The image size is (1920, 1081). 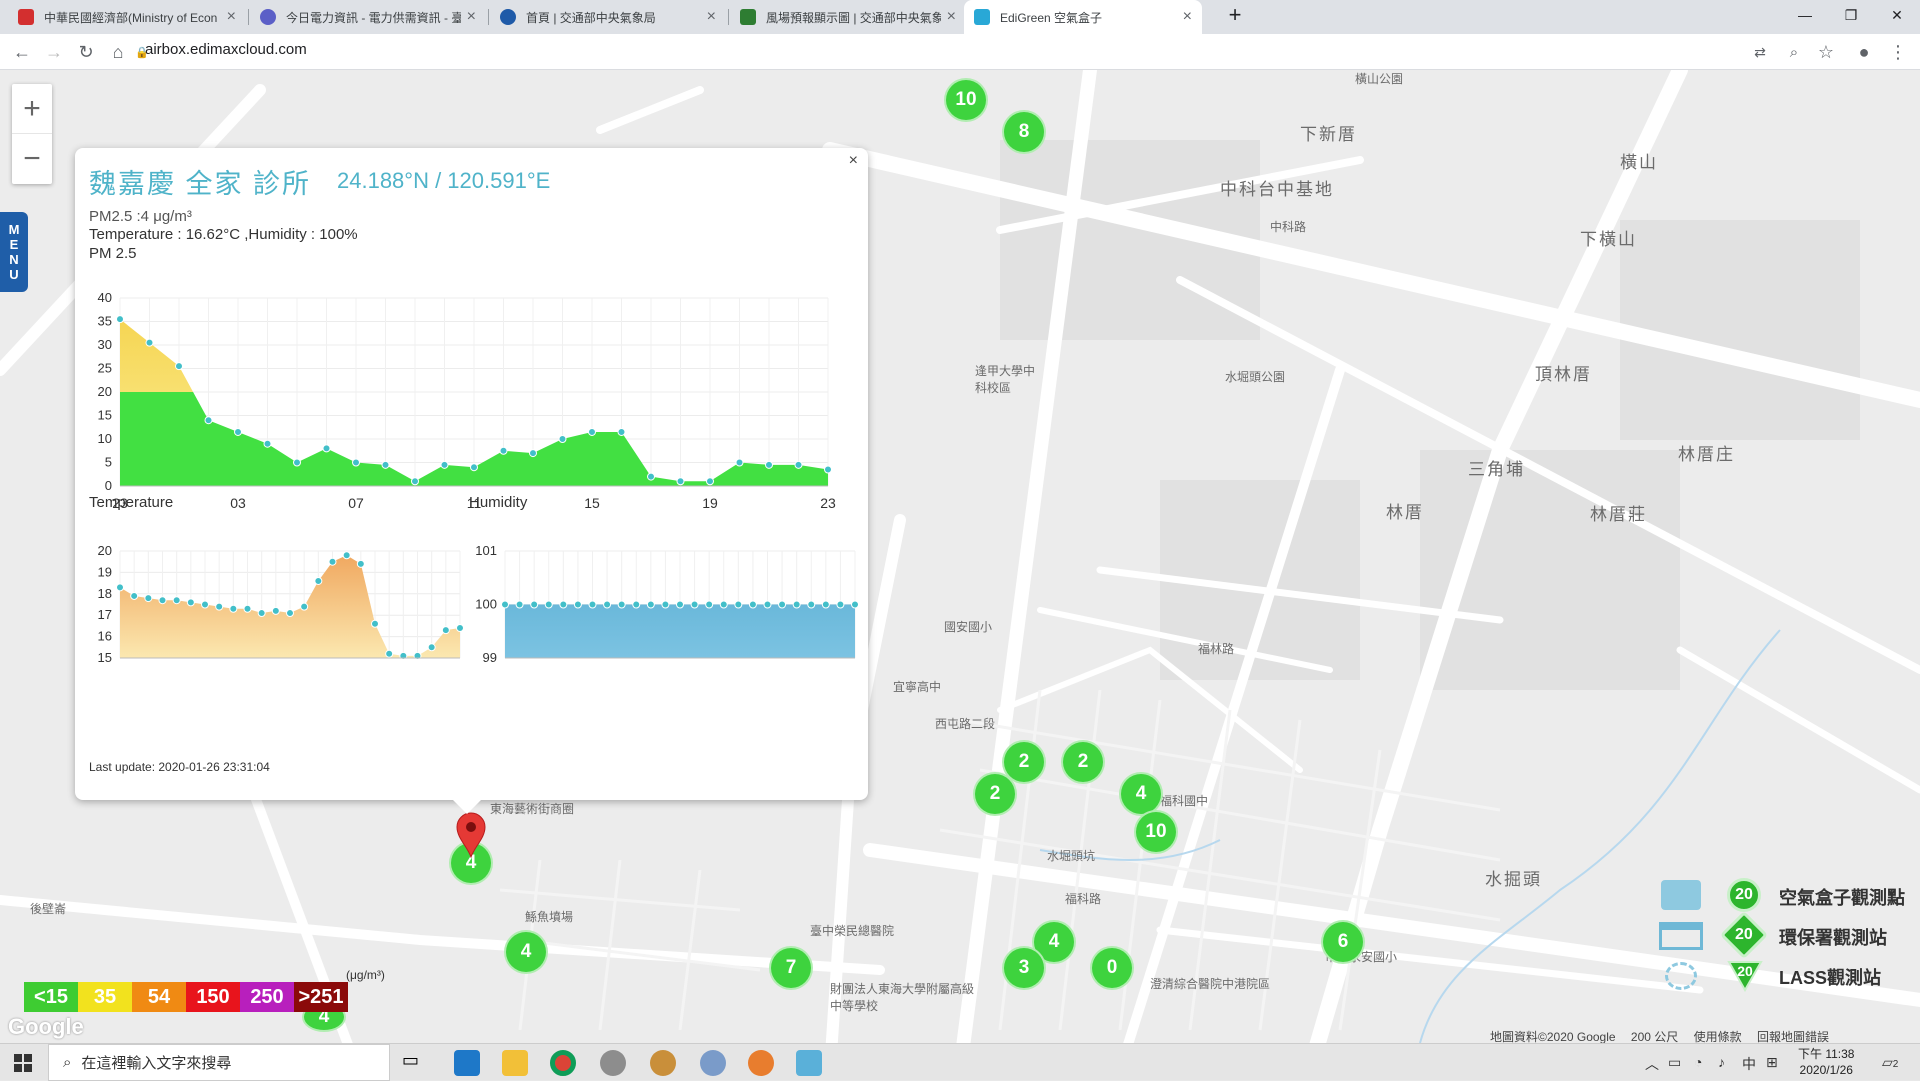 What do you see at coordinates (105, 593) in the screenshot?
I see `temperature-chart-ytick-label: 18` at bounding box center [105, 593].